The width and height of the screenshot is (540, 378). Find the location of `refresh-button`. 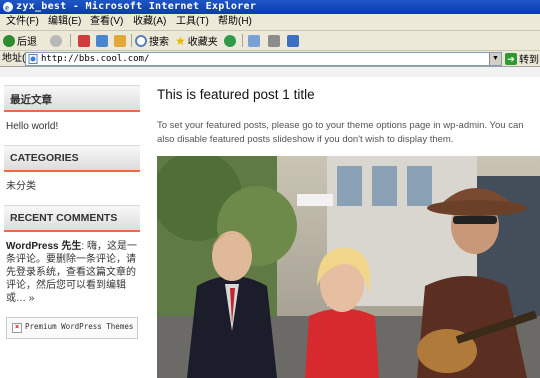

refresh-button is located at coordinates (102, 40).